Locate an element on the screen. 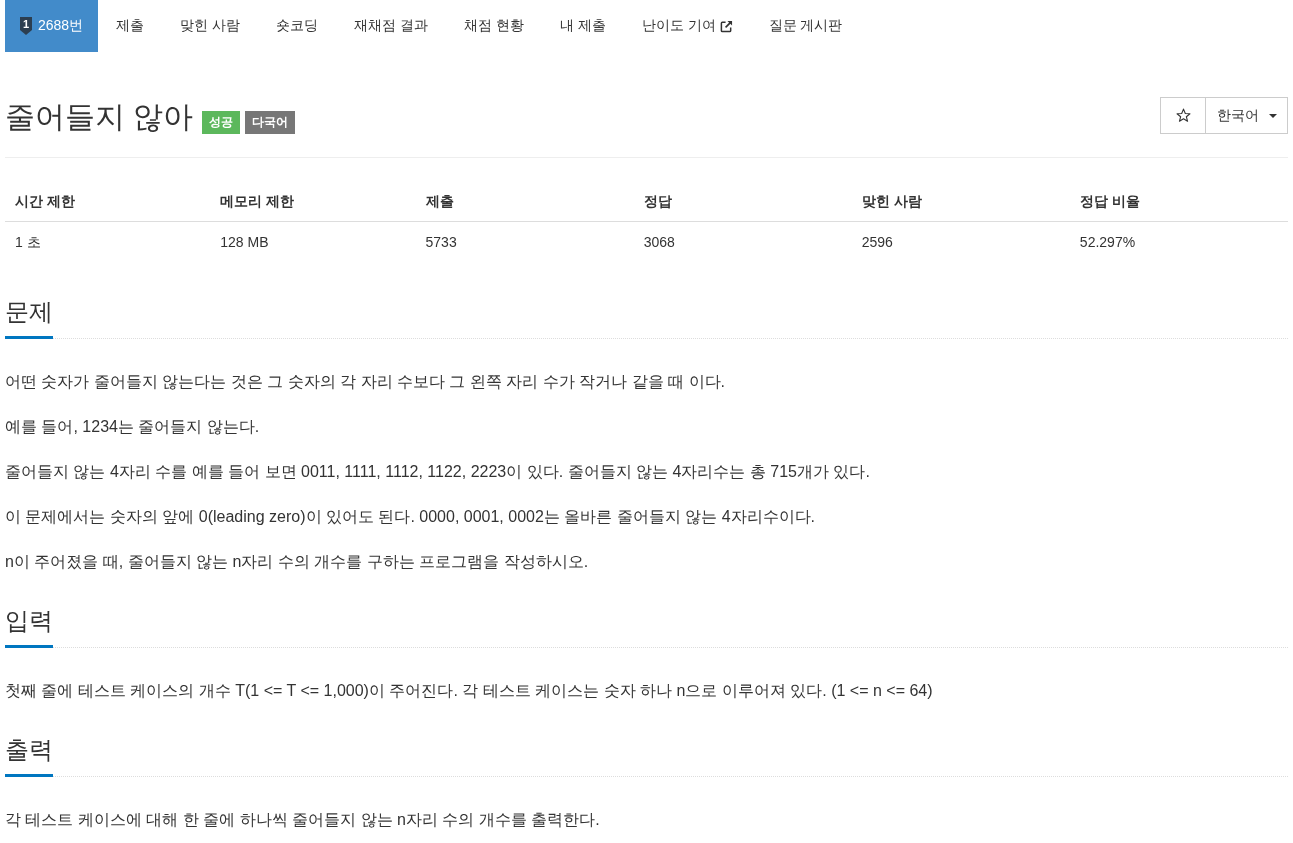  nav-tab: 내 제출 is located at coordinates (582, 26).